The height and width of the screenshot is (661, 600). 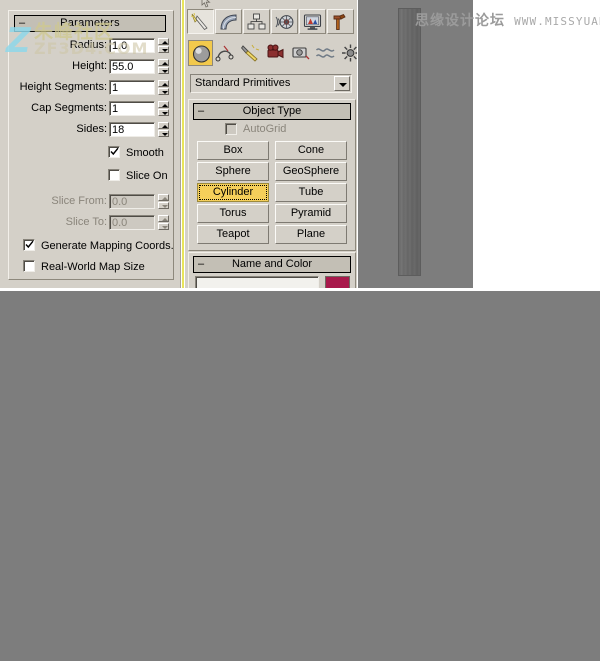 I want to click on smooth-label: Smooth, so click(x=145, y=153).